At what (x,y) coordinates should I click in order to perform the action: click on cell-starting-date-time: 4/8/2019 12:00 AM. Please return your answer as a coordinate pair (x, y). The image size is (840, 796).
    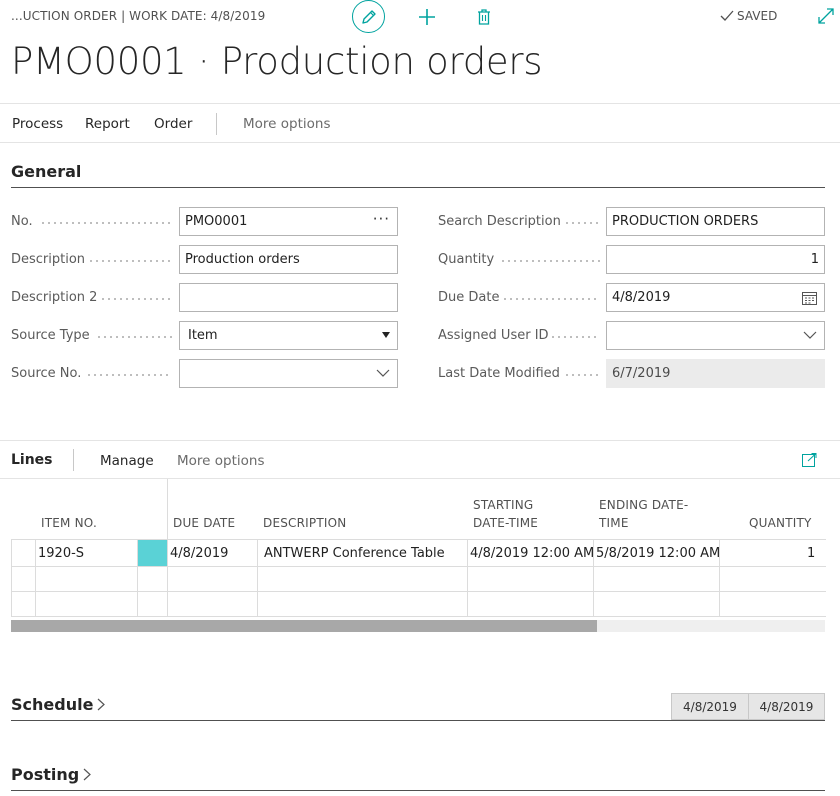
    Looking at the image, I should click on (532, 553).